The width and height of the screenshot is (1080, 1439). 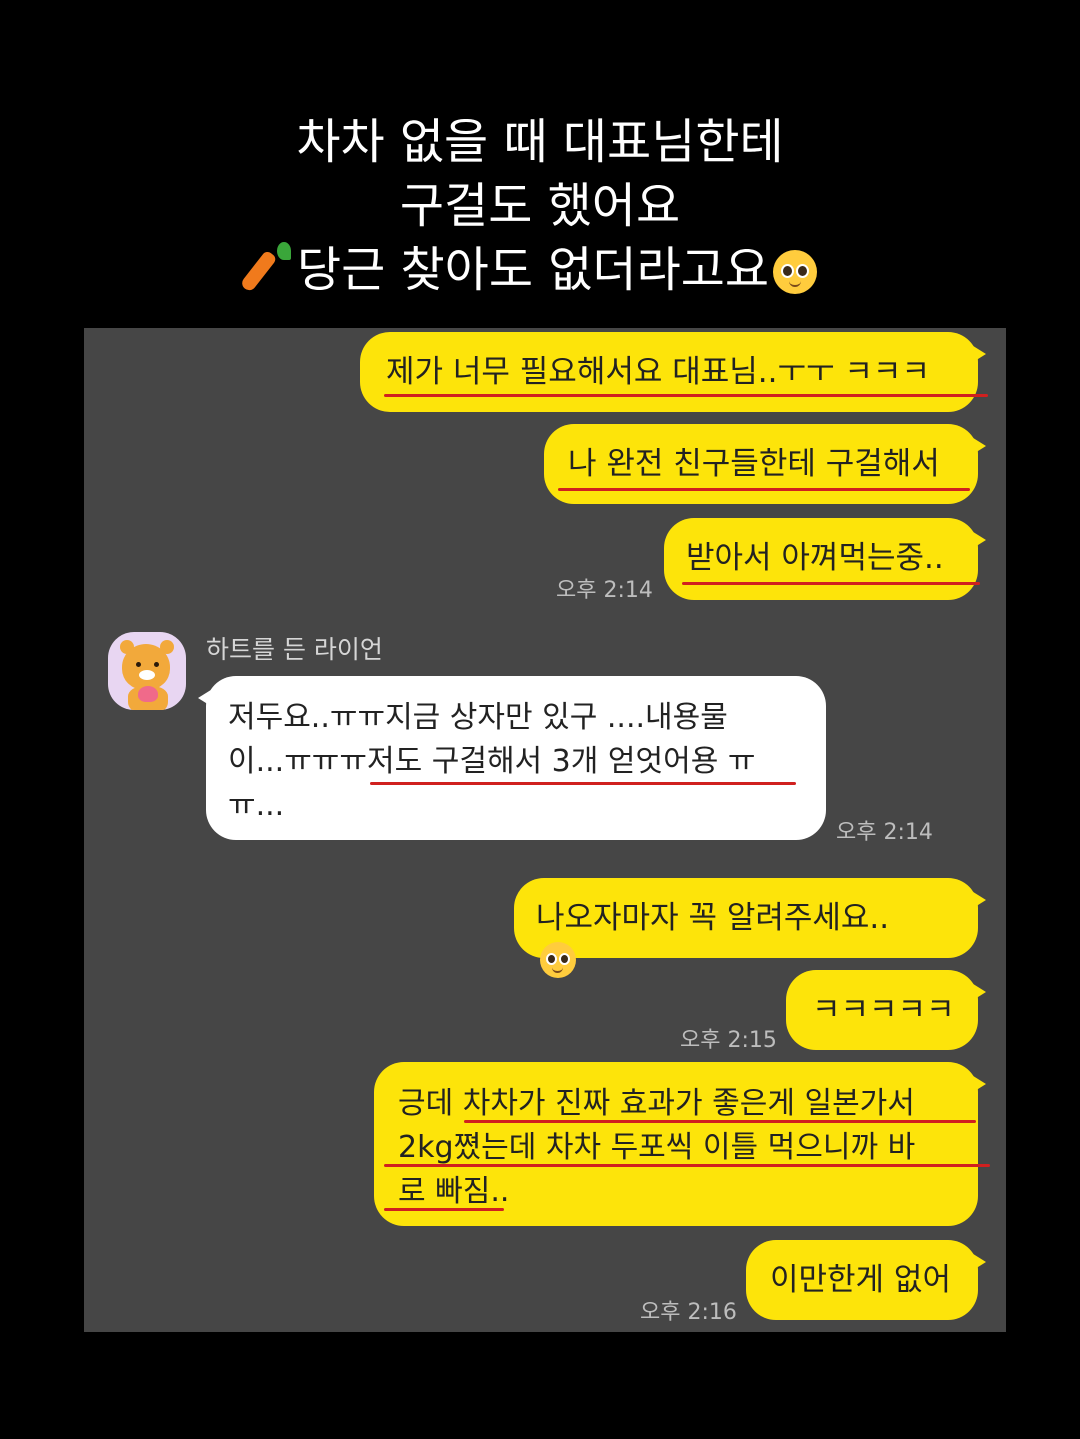 I want to click on message-timestamp: 오후 2:16, so click(x=688, y=1312).